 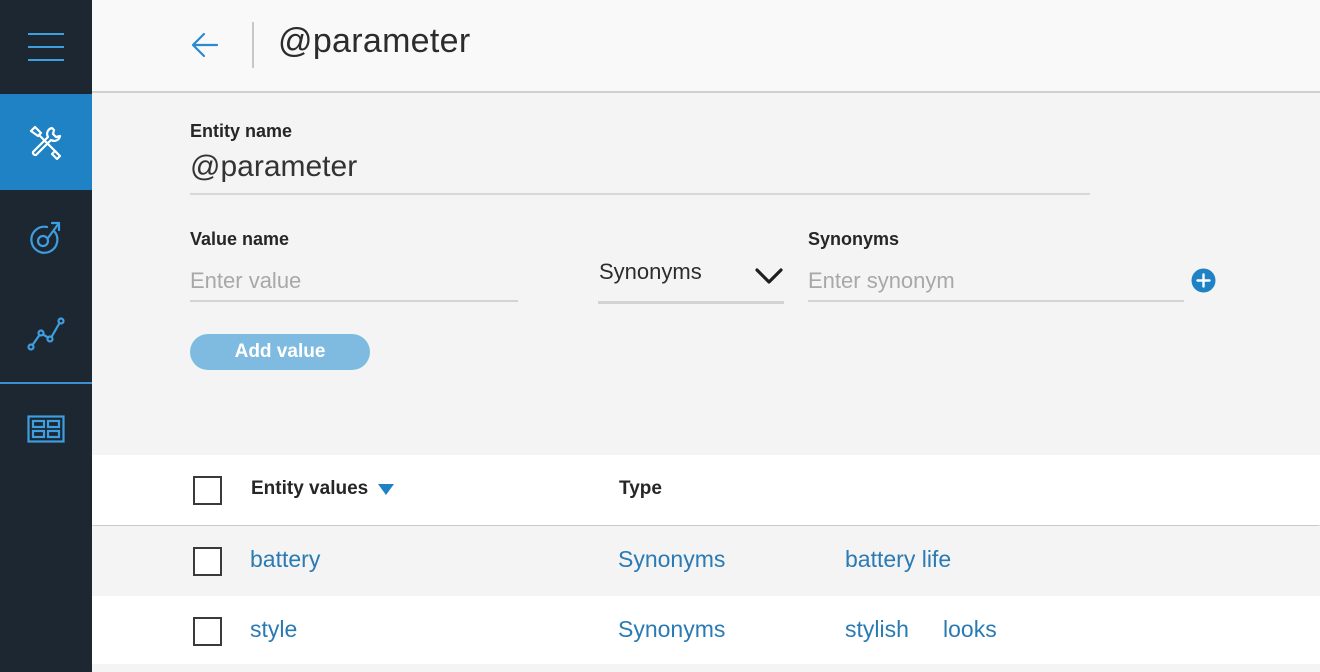 What do you see at coordinates (280, 352) in the screenshot?
I see `add-value-button: Add value` at bounding box center [280, 352].